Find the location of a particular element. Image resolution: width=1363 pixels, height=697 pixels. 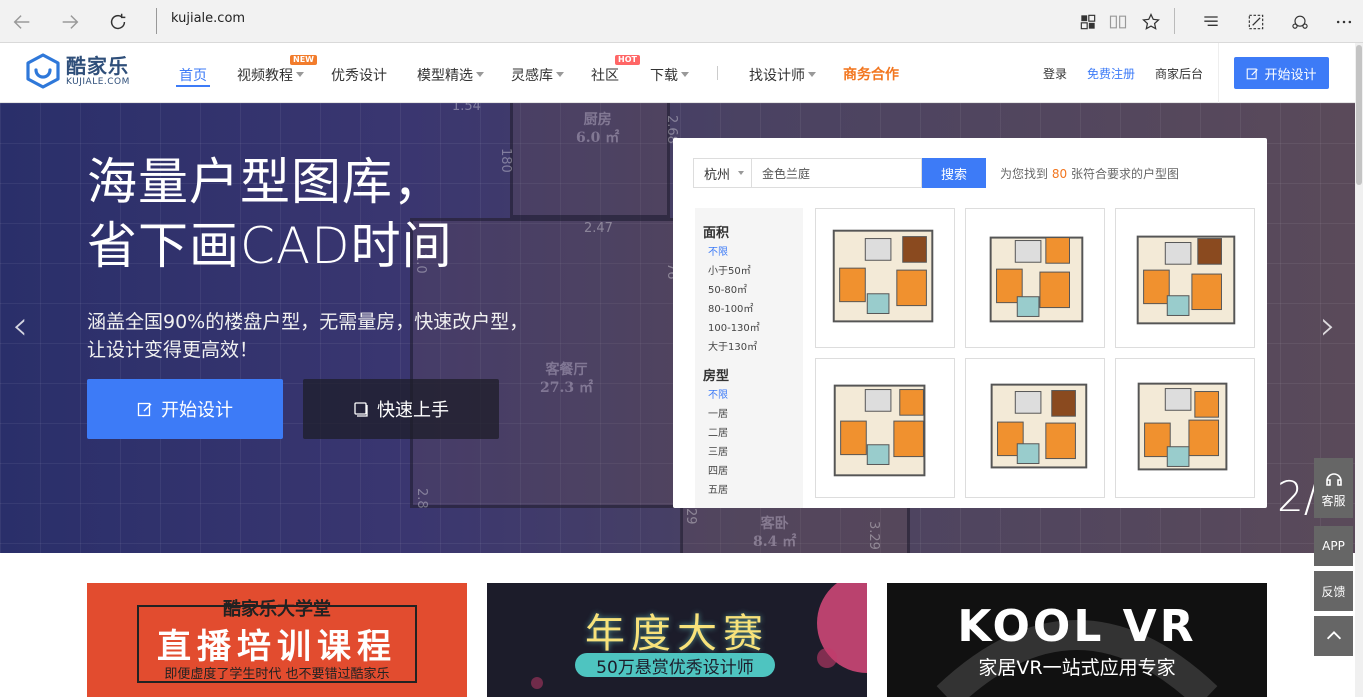

banner-title: KOOL VR is located at coordinates (1077, 626).